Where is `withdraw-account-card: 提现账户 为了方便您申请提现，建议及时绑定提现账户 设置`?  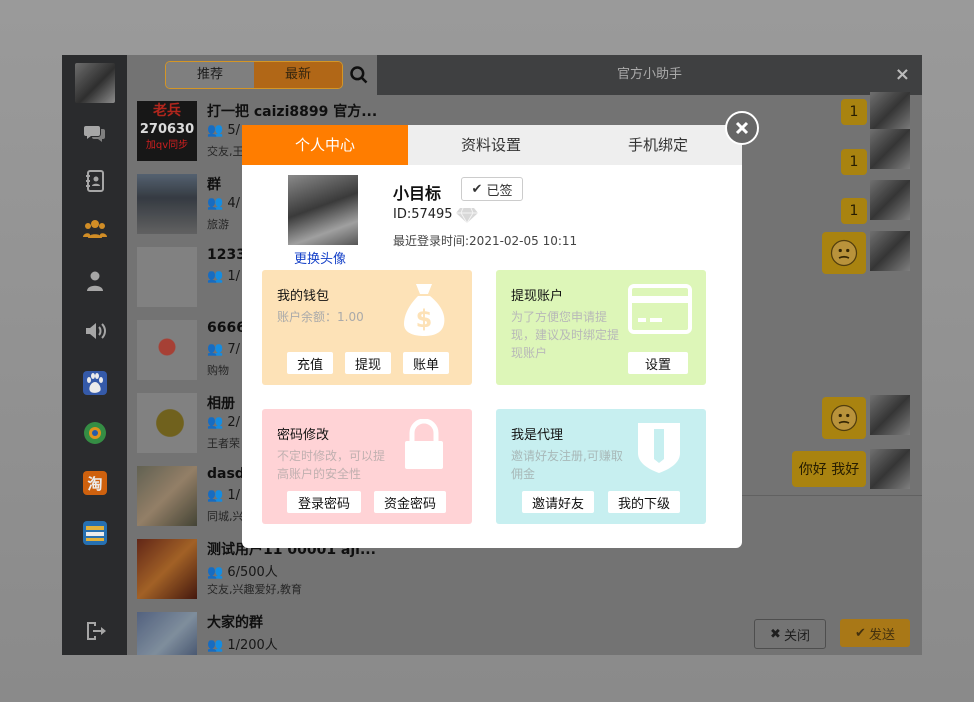 withdraw-account-card: 提现账户 为了方便您申请提现，建议及时绑定提现账户 设置 is located at coordinates (601, 327).